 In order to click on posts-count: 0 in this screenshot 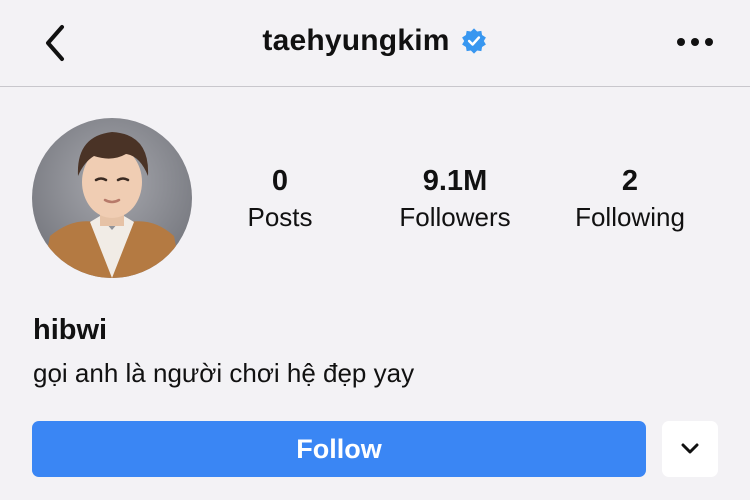, I will do `click(280, 181)`.